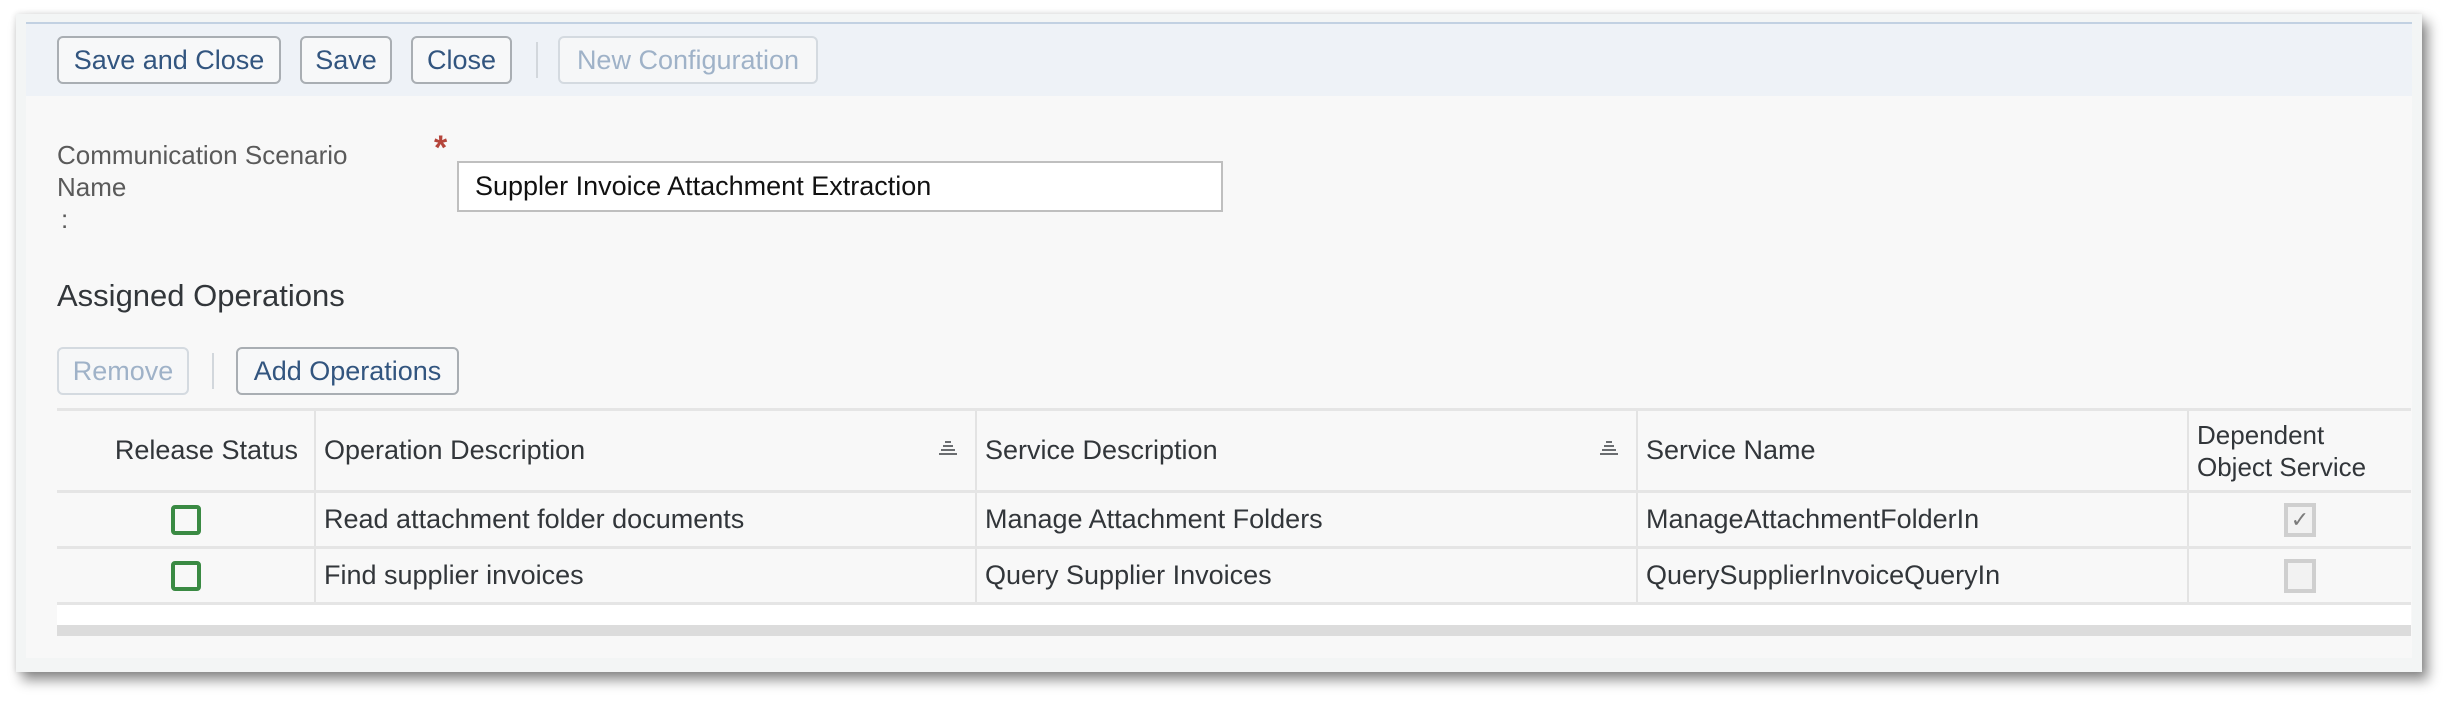 The width and height of the screenshot is (2449, 703). What do you see at coordinates (1234, 615) in the screenshot?
I see `table-empty-strip` at bounding box center [1234, 615].